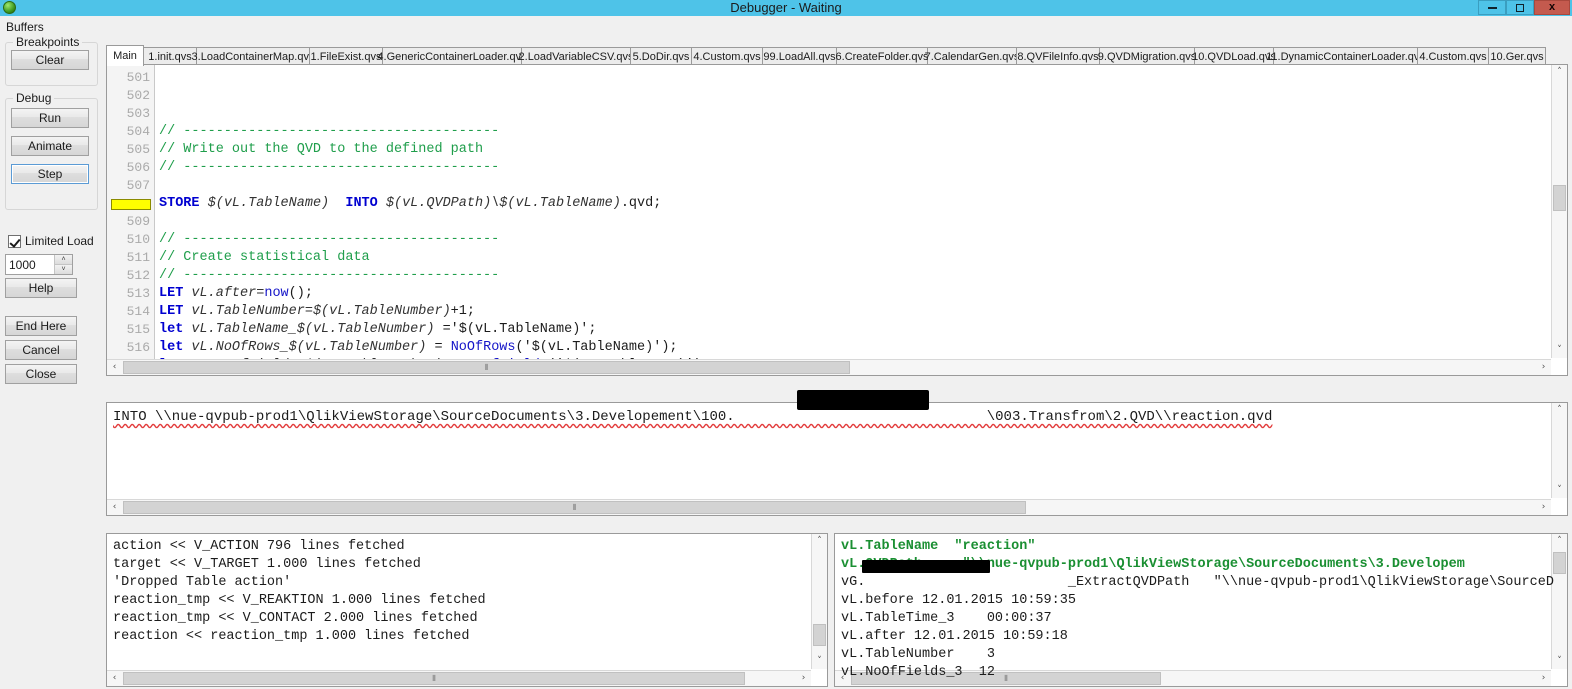  Describe the element at coordinates (41, 374) in the screenshot. I see `close-button: Close` at that location.